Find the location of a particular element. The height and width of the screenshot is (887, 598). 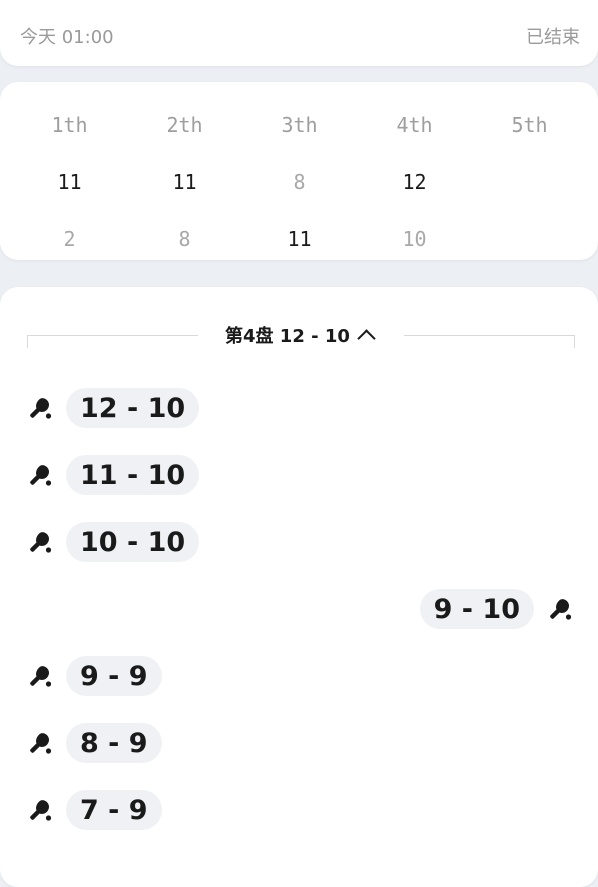

p2-set-4: 10 is located at coordinates (414, 238).